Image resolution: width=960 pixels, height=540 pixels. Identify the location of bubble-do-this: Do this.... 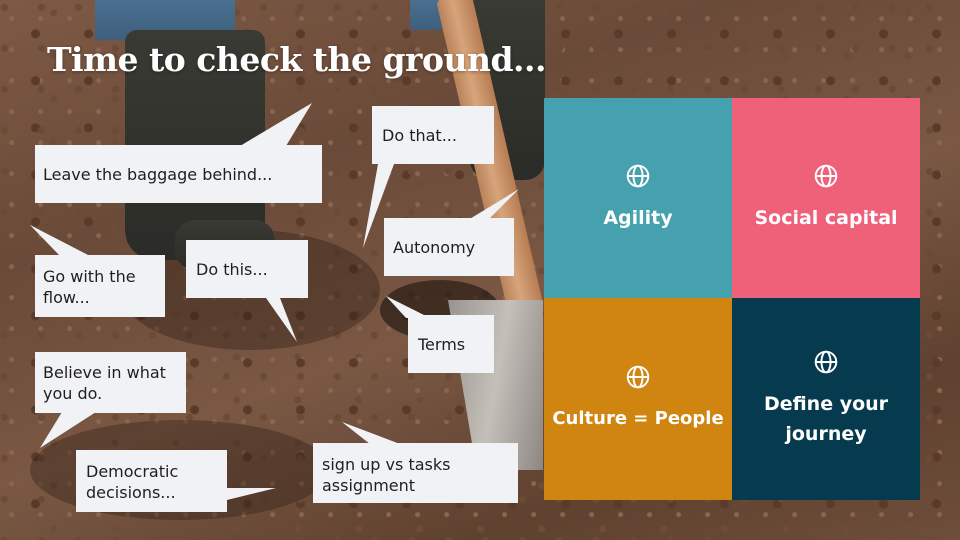
(247, 269).